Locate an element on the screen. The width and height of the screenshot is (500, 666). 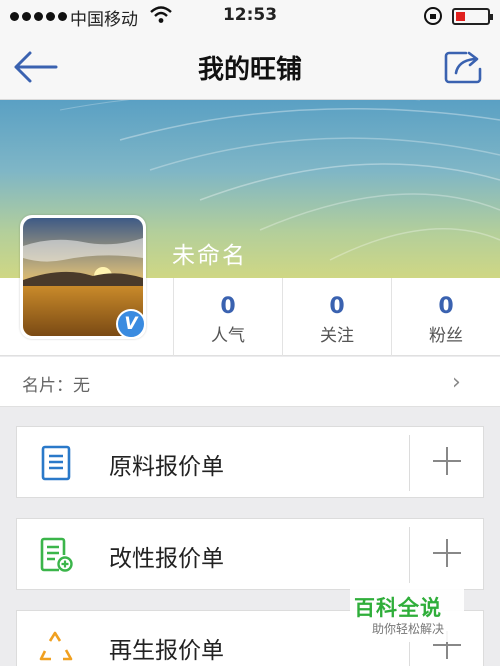
list-item-label: 再生报价单 is located at coordinates (166, 651).